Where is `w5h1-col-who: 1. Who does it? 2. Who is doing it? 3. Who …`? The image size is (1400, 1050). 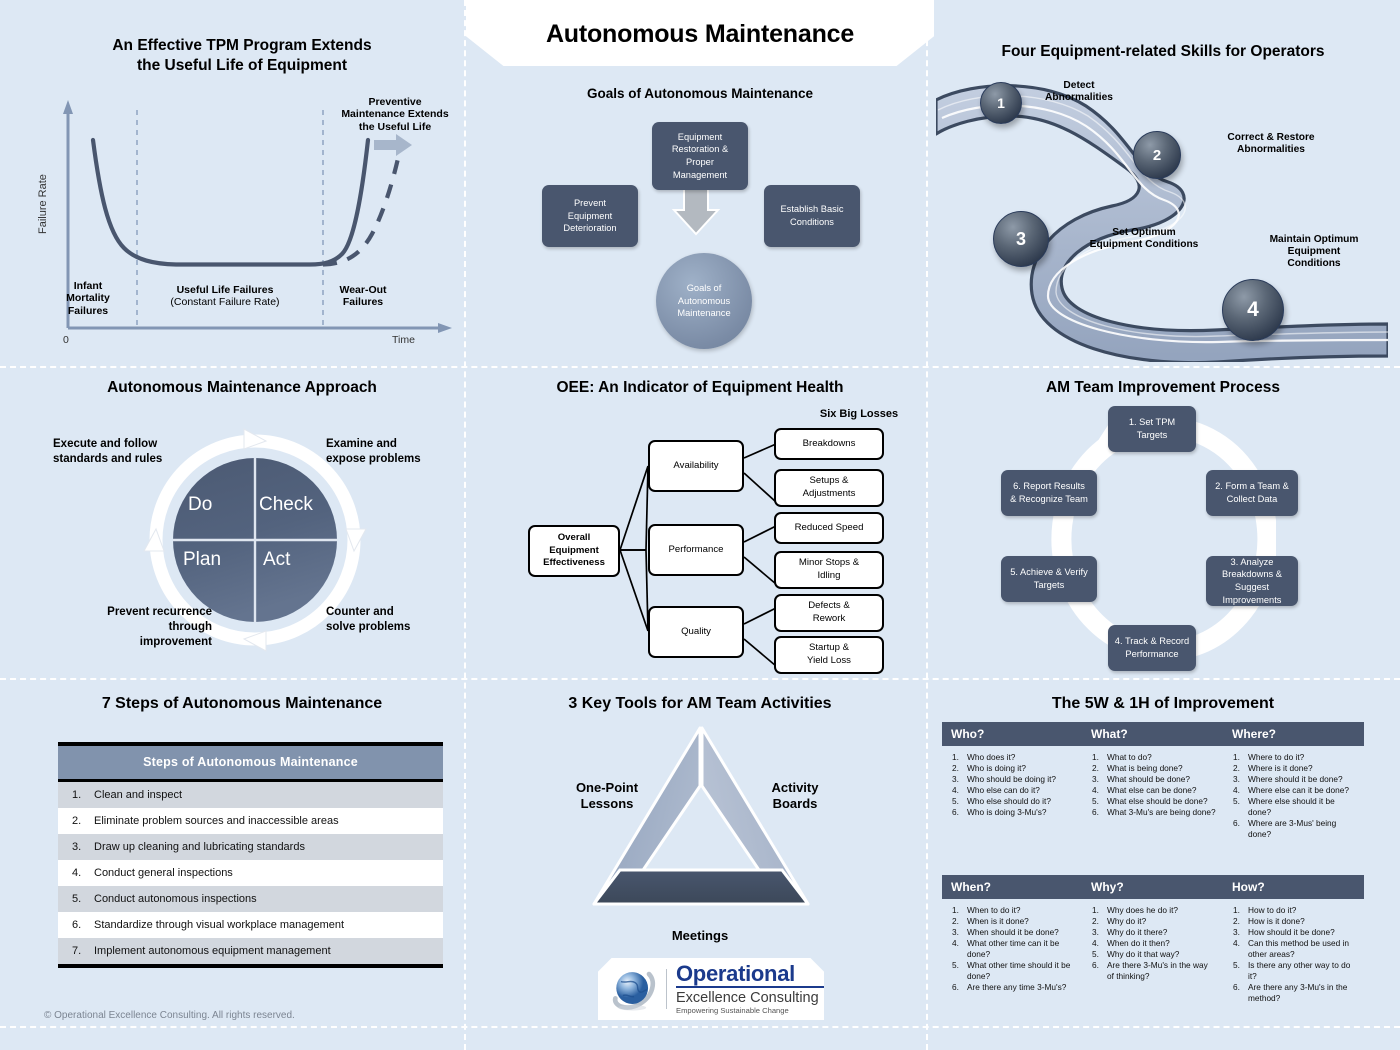
w5h1-col-who: 1. Who does it? 2. Who is doing it? 3. Who … is located at coordinates (1012, 796).